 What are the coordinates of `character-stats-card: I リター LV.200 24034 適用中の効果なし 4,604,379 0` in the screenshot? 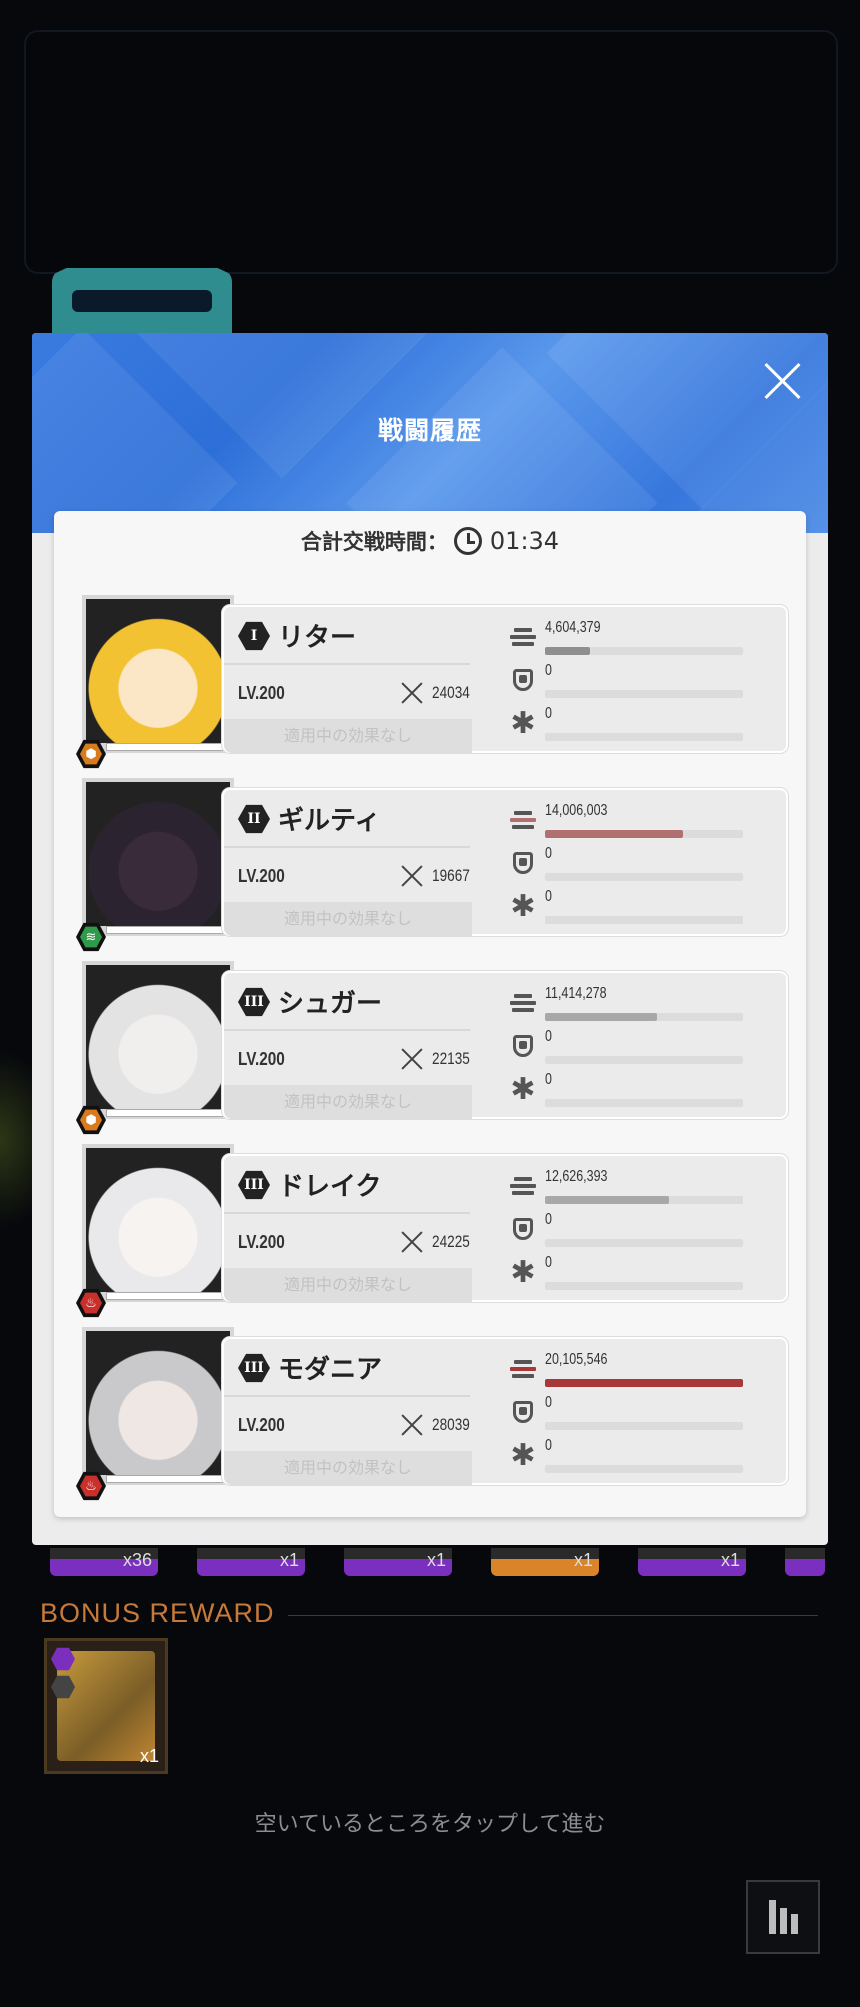 It's located at (505, 679).